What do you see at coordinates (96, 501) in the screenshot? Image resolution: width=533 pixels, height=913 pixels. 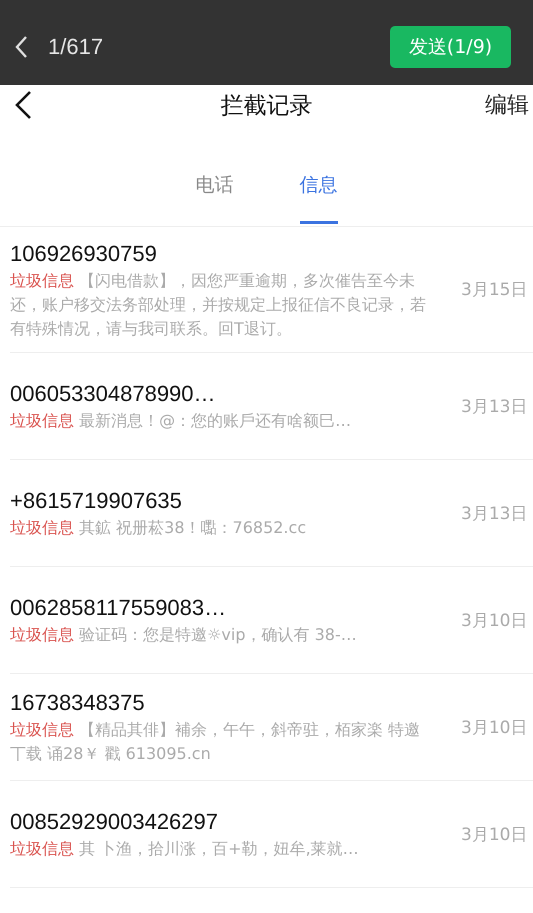 I see `sender-number: +8615719907635` at bounding box center [96, 501].